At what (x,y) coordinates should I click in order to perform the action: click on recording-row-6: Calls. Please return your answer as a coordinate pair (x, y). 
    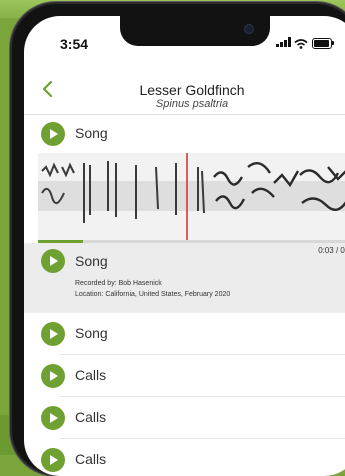
    Looking at the image, I should click on (184, 457).